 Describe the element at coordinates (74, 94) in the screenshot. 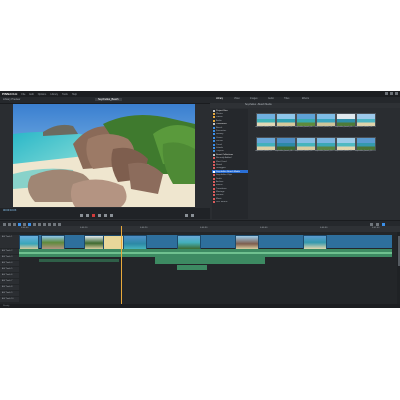

I see `menu-help: Help` at that location.